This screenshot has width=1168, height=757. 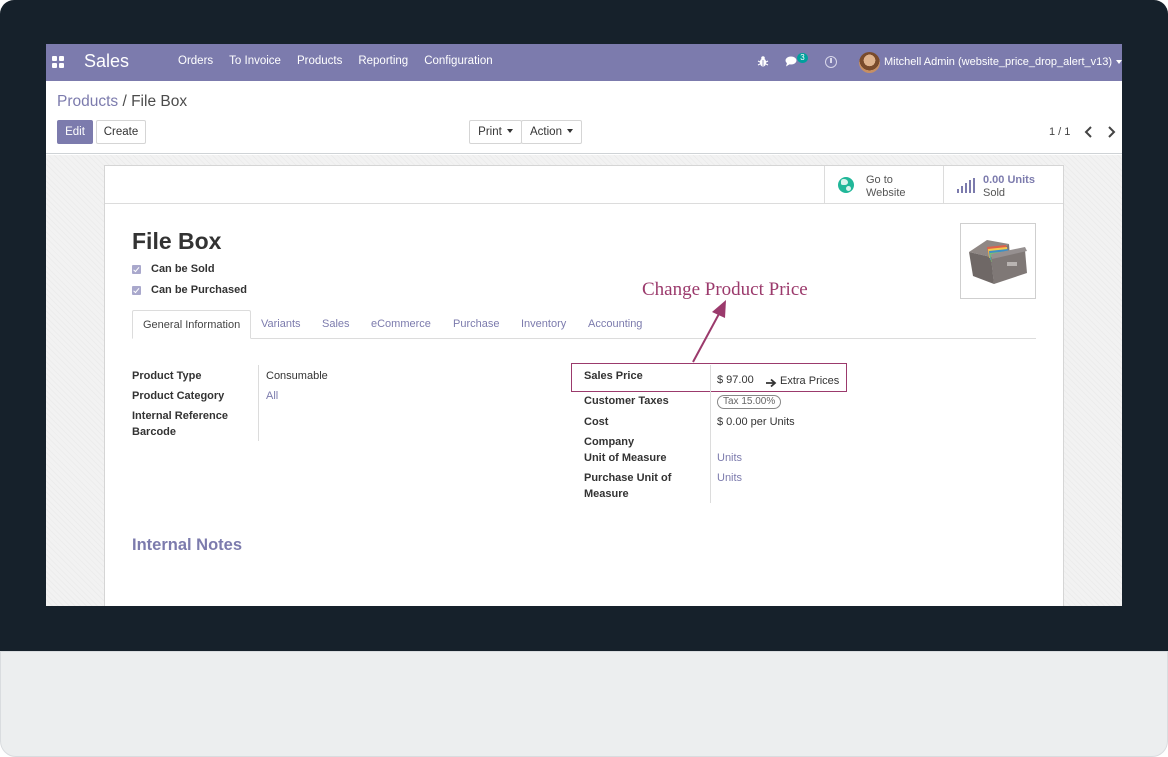 What do you see at coordinates (546, 132) in the screenshot?
I see `action-label: Action` at bounding box center [546, 132].